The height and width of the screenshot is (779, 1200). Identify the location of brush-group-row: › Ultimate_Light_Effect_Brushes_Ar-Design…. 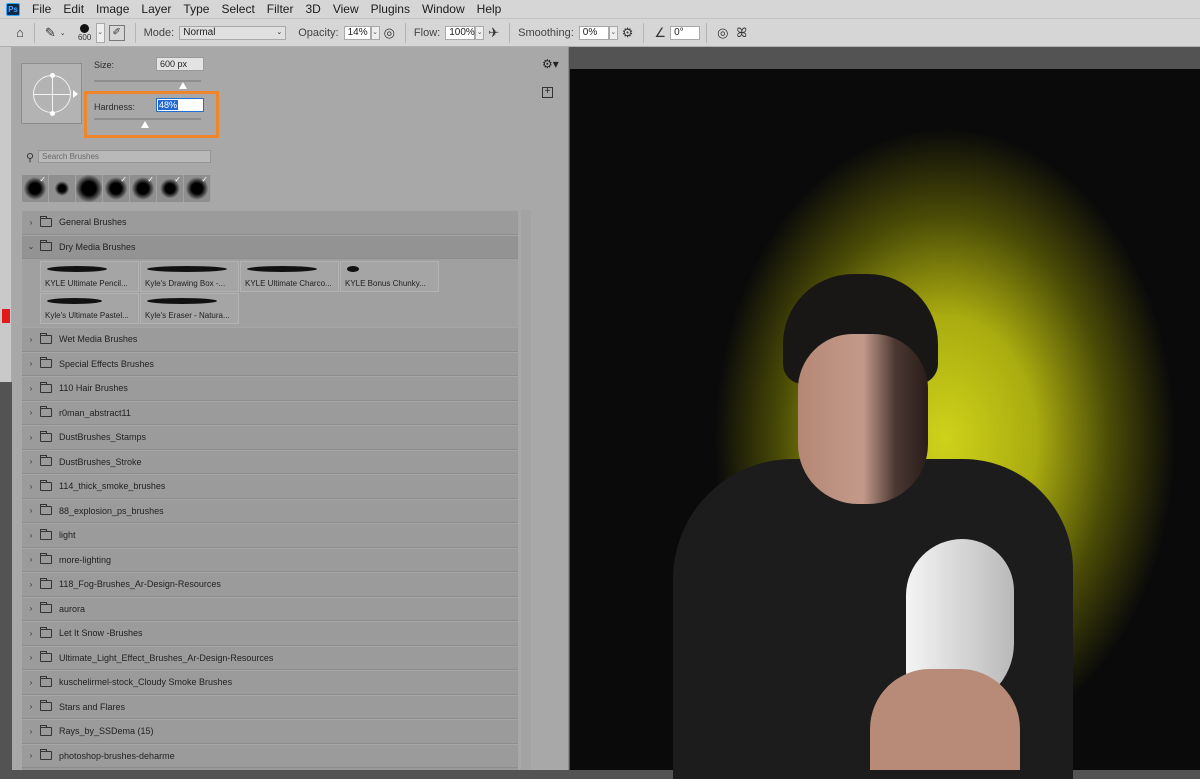
(270, 657).